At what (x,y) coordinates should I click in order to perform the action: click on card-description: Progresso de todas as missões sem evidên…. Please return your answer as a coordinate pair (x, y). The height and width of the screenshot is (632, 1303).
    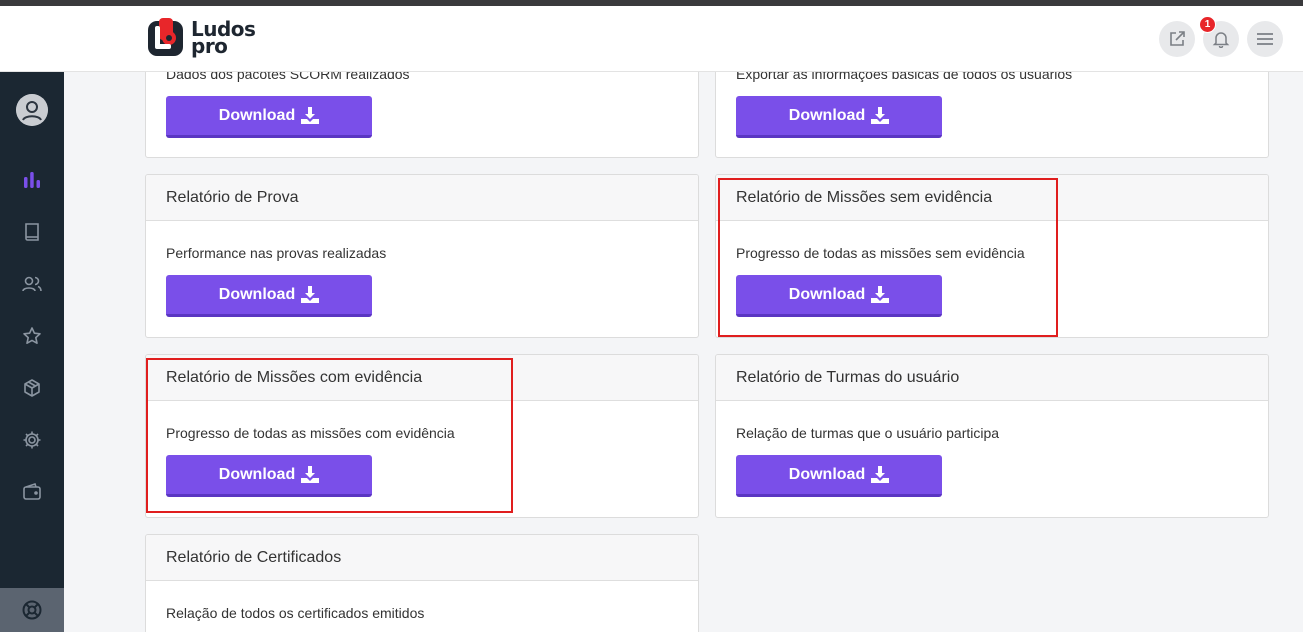
    Looking at the image, I should click on (880, 253).